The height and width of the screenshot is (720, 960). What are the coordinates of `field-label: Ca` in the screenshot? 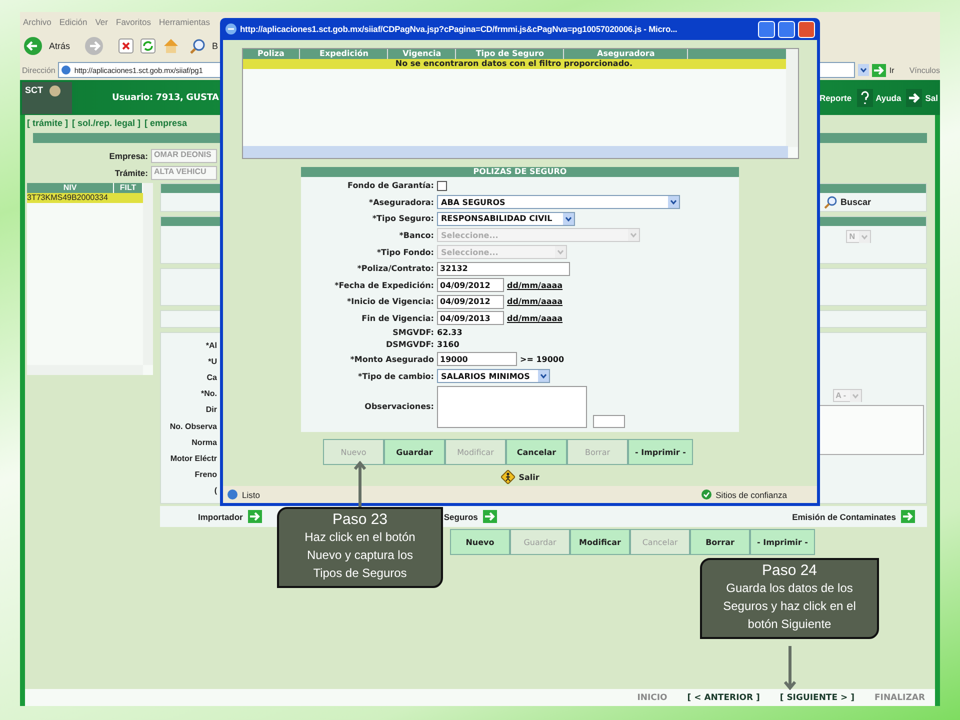 It's located at (211, 377).